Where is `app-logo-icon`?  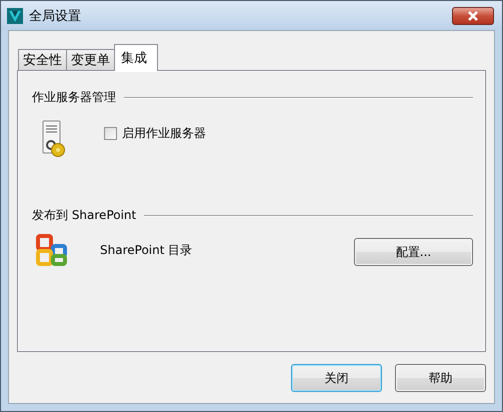 app-logo-icon is located at coordinates (15, 16).